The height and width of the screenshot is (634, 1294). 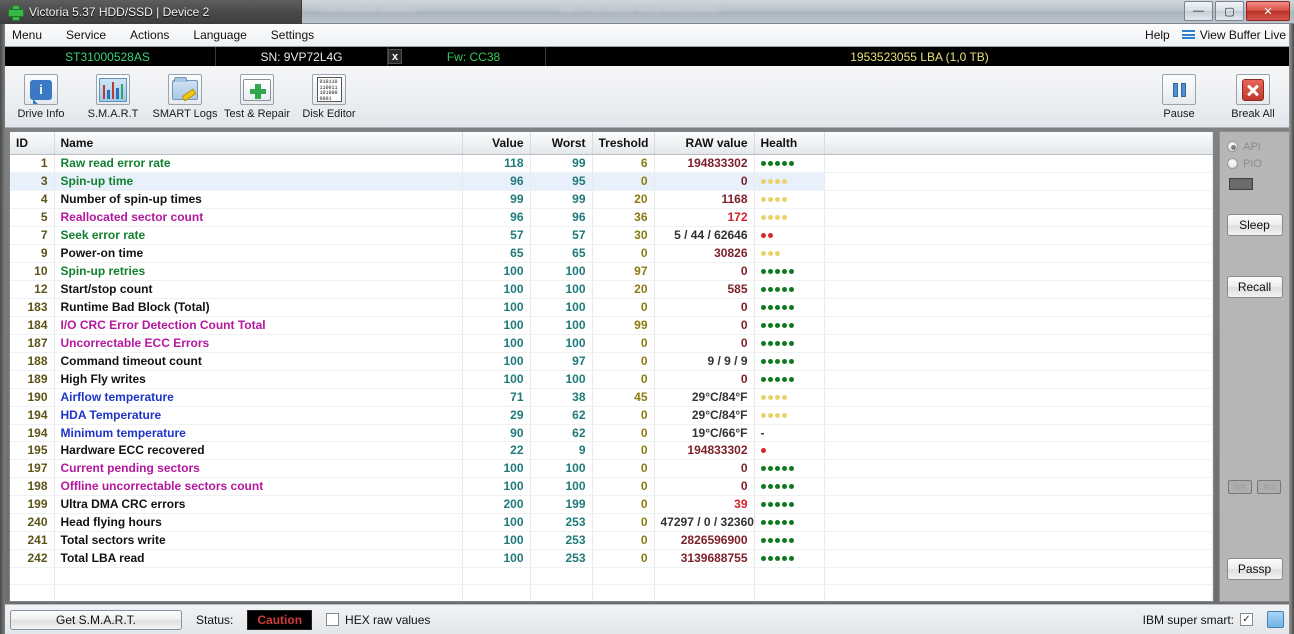 What do you see at coordinates (1269, 487) in the screenshot?
I see `read-button: RD` at bounding box center [1269, 487].